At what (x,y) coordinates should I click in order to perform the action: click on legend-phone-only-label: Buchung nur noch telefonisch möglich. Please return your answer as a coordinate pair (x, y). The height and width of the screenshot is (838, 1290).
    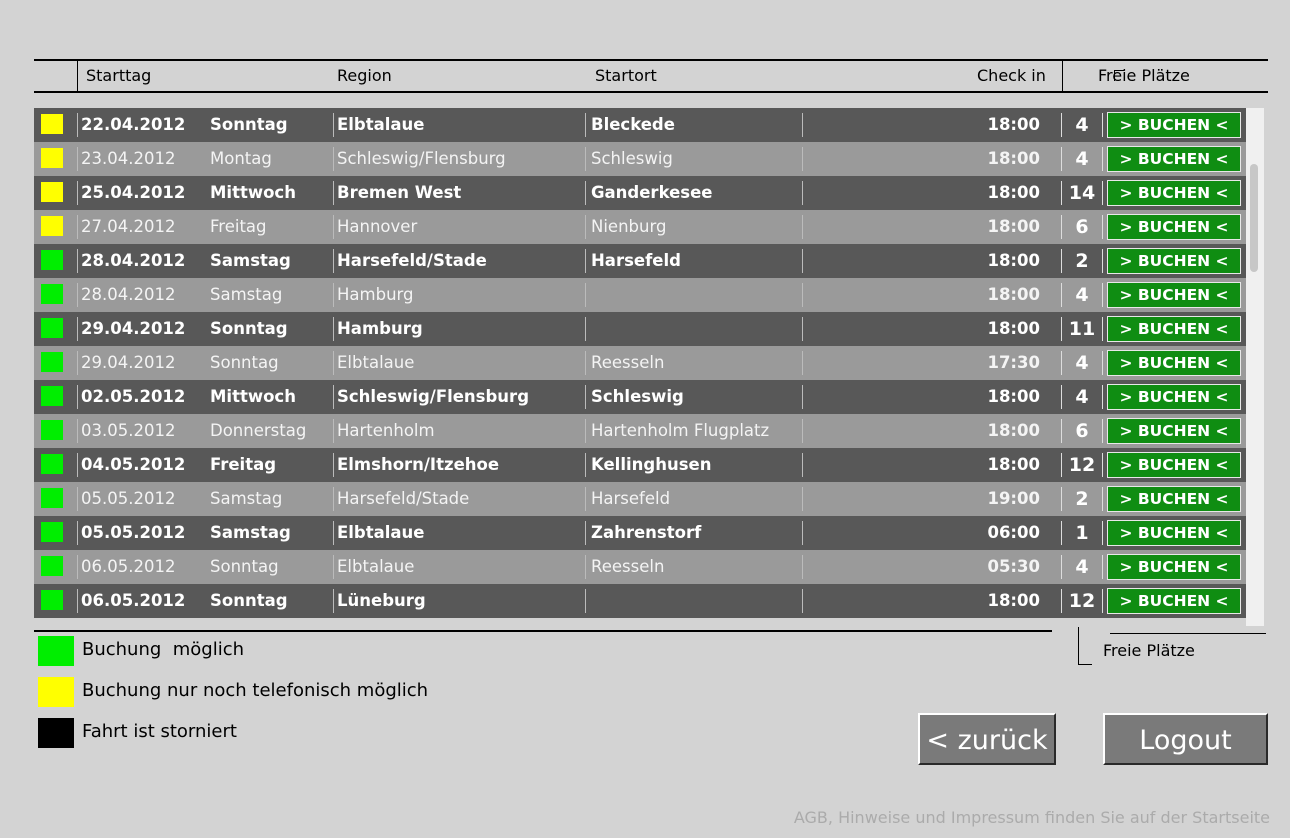
    Looking at the image, I should click on (255, 690).